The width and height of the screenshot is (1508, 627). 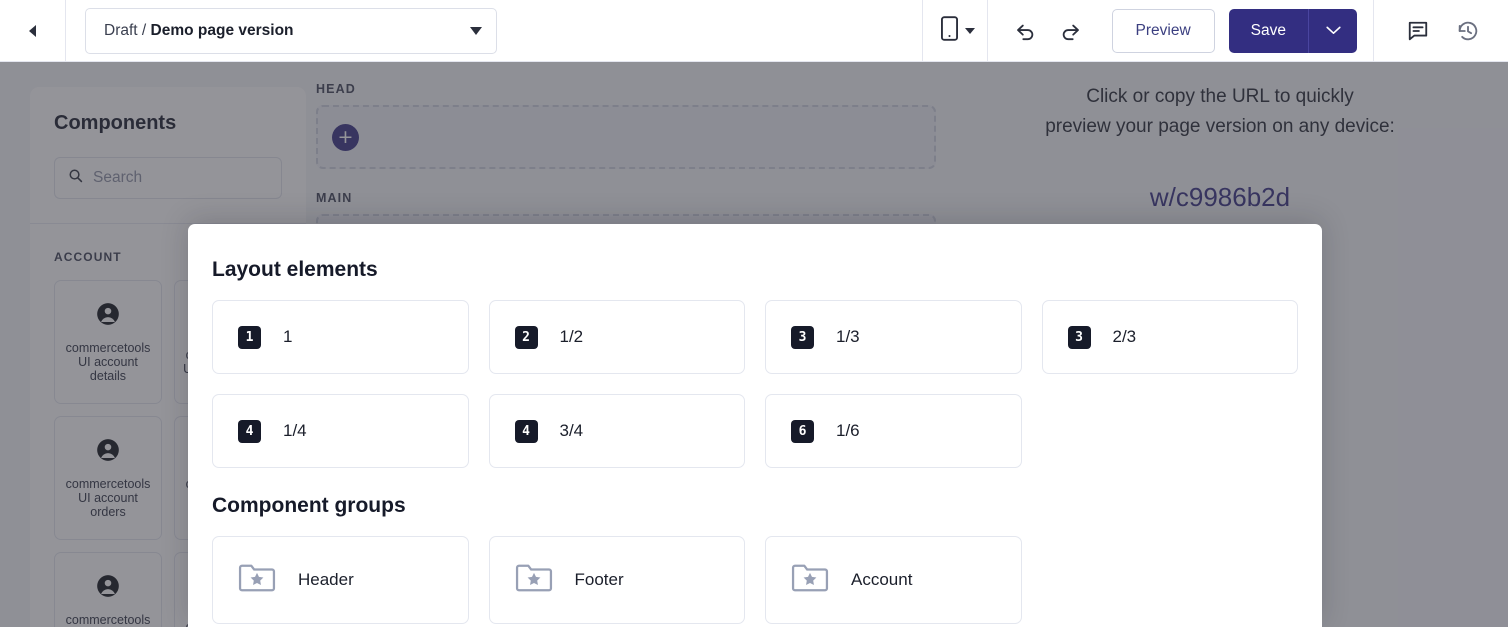 What do you see at coordinates (1169, 337) in the screenshot?
I see `layout-element-card: 3 2/3` at bounding box center [1169, 337].